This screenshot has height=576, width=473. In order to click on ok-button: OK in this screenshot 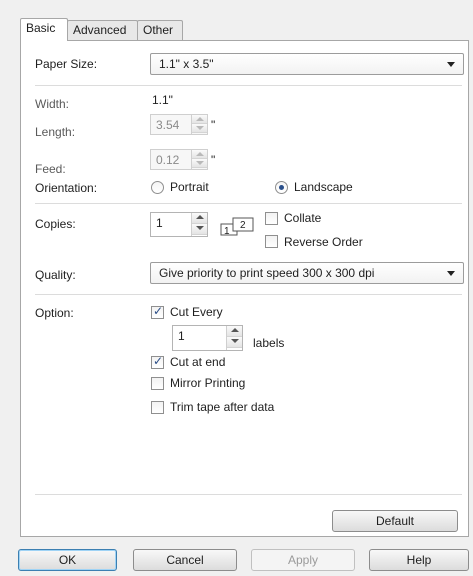, I will do `click(67, 560)`.